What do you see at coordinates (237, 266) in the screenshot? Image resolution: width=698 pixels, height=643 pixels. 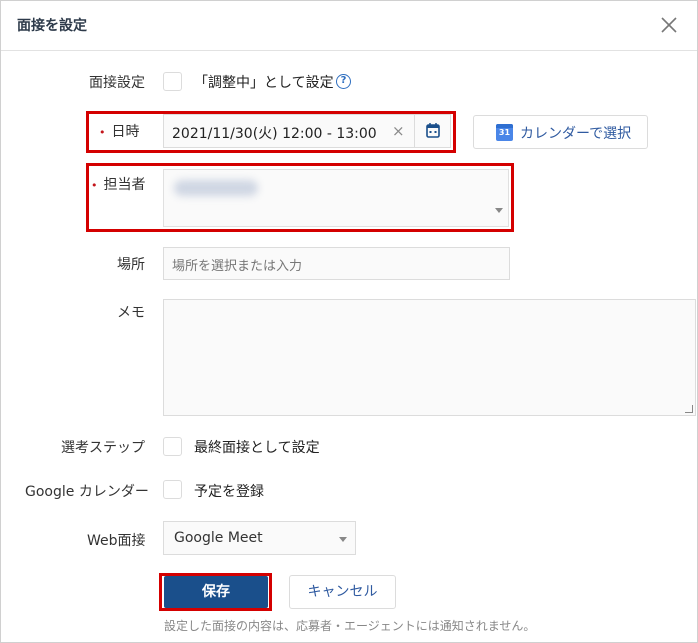 I see `location-placeholder: 場所を選択または入力` at bounding box center [237, 266].